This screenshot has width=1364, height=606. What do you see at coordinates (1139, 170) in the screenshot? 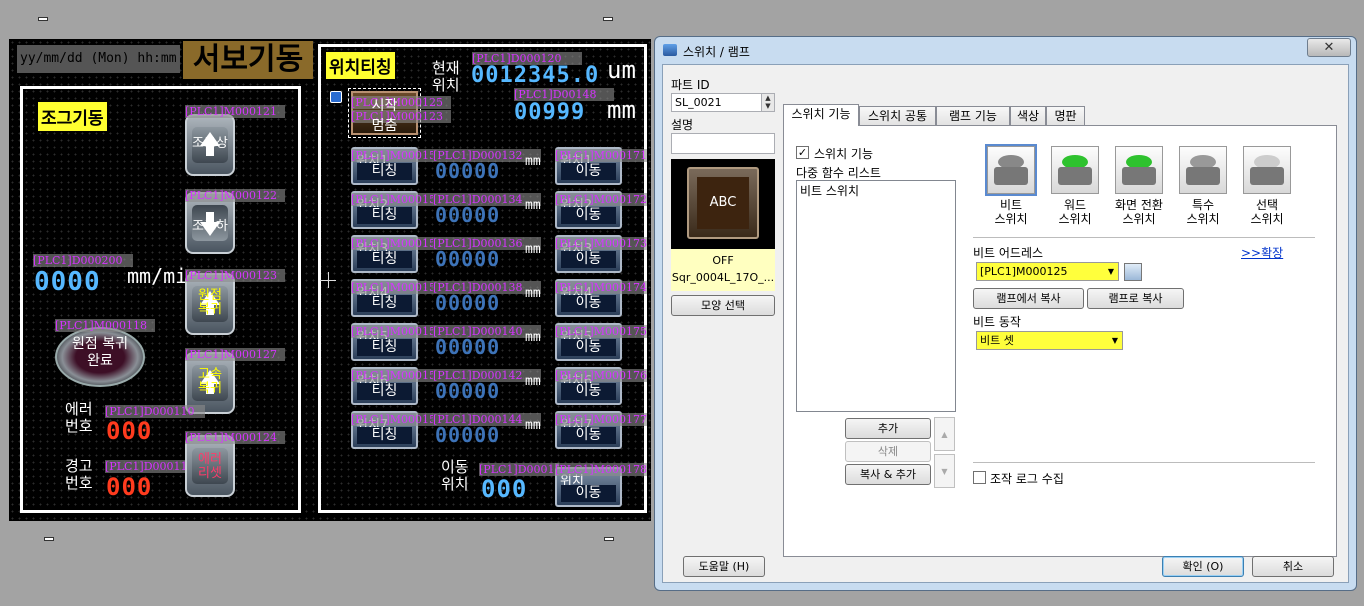
I see `screen-change-icon` at bounding box center [1139, 170].